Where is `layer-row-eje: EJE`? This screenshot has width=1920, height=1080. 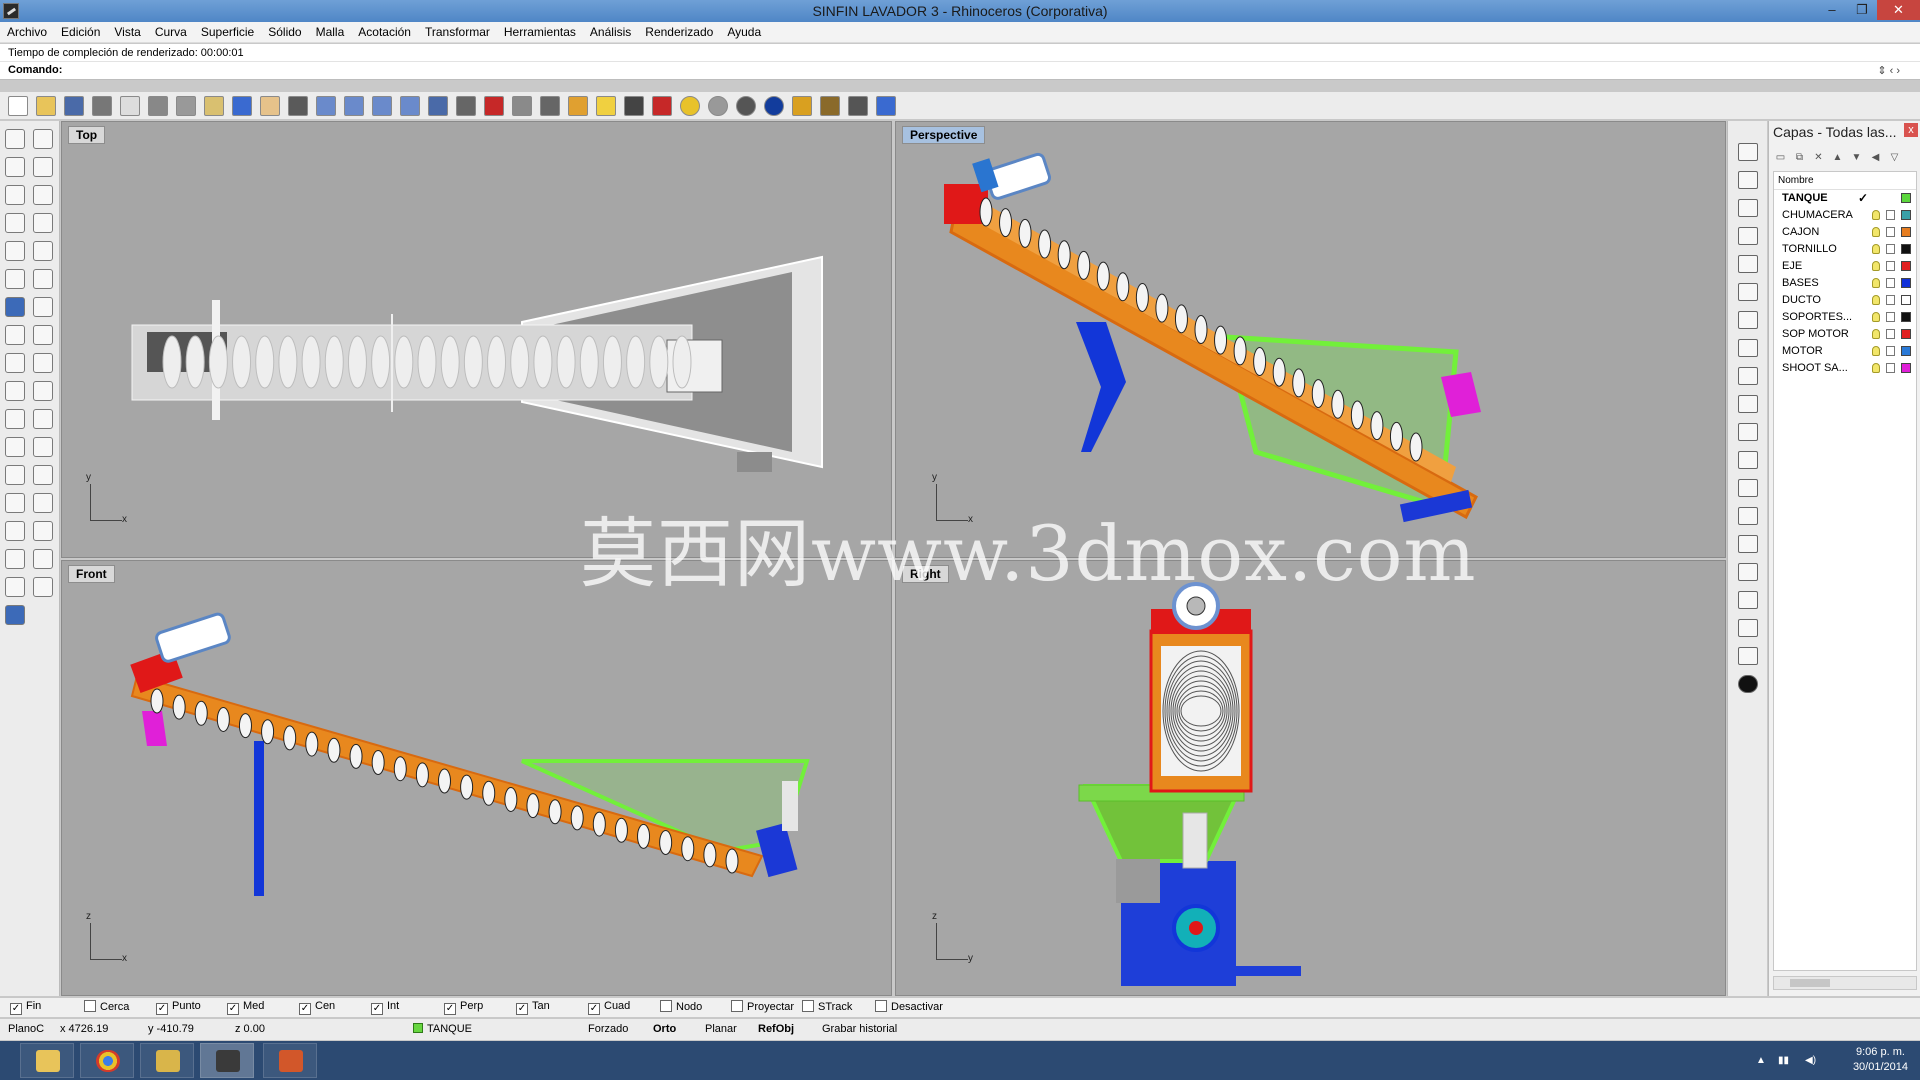
layer-row-eje: EJE is located at coordinates (1845, 266).